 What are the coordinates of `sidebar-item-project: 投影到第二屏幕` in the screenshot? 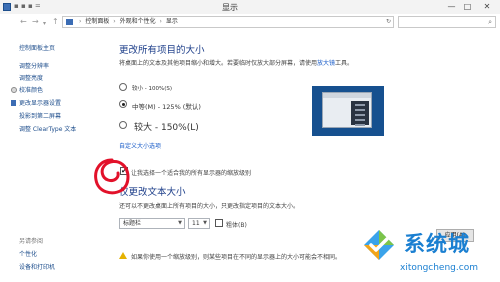 It's located at (40, 115).